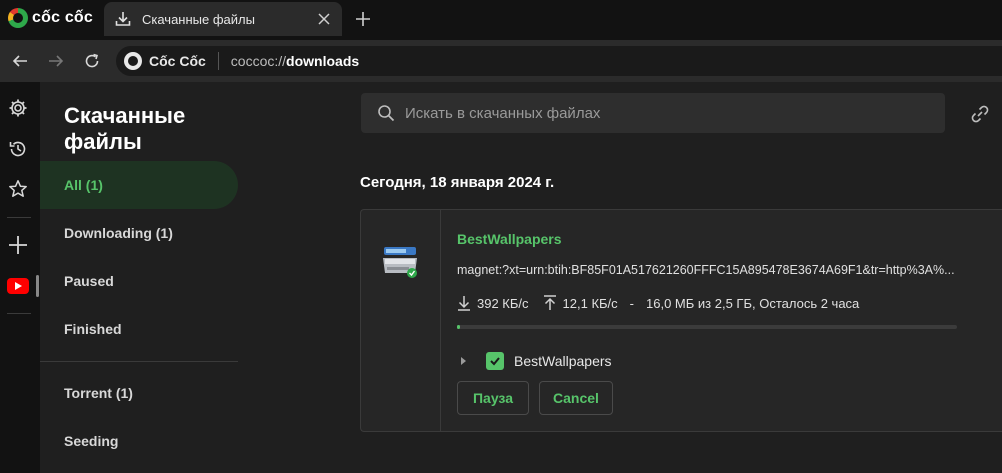 The height and width of the screenshot is (473, 1002). I want to click on bookmarks-button, so click(18, 189).